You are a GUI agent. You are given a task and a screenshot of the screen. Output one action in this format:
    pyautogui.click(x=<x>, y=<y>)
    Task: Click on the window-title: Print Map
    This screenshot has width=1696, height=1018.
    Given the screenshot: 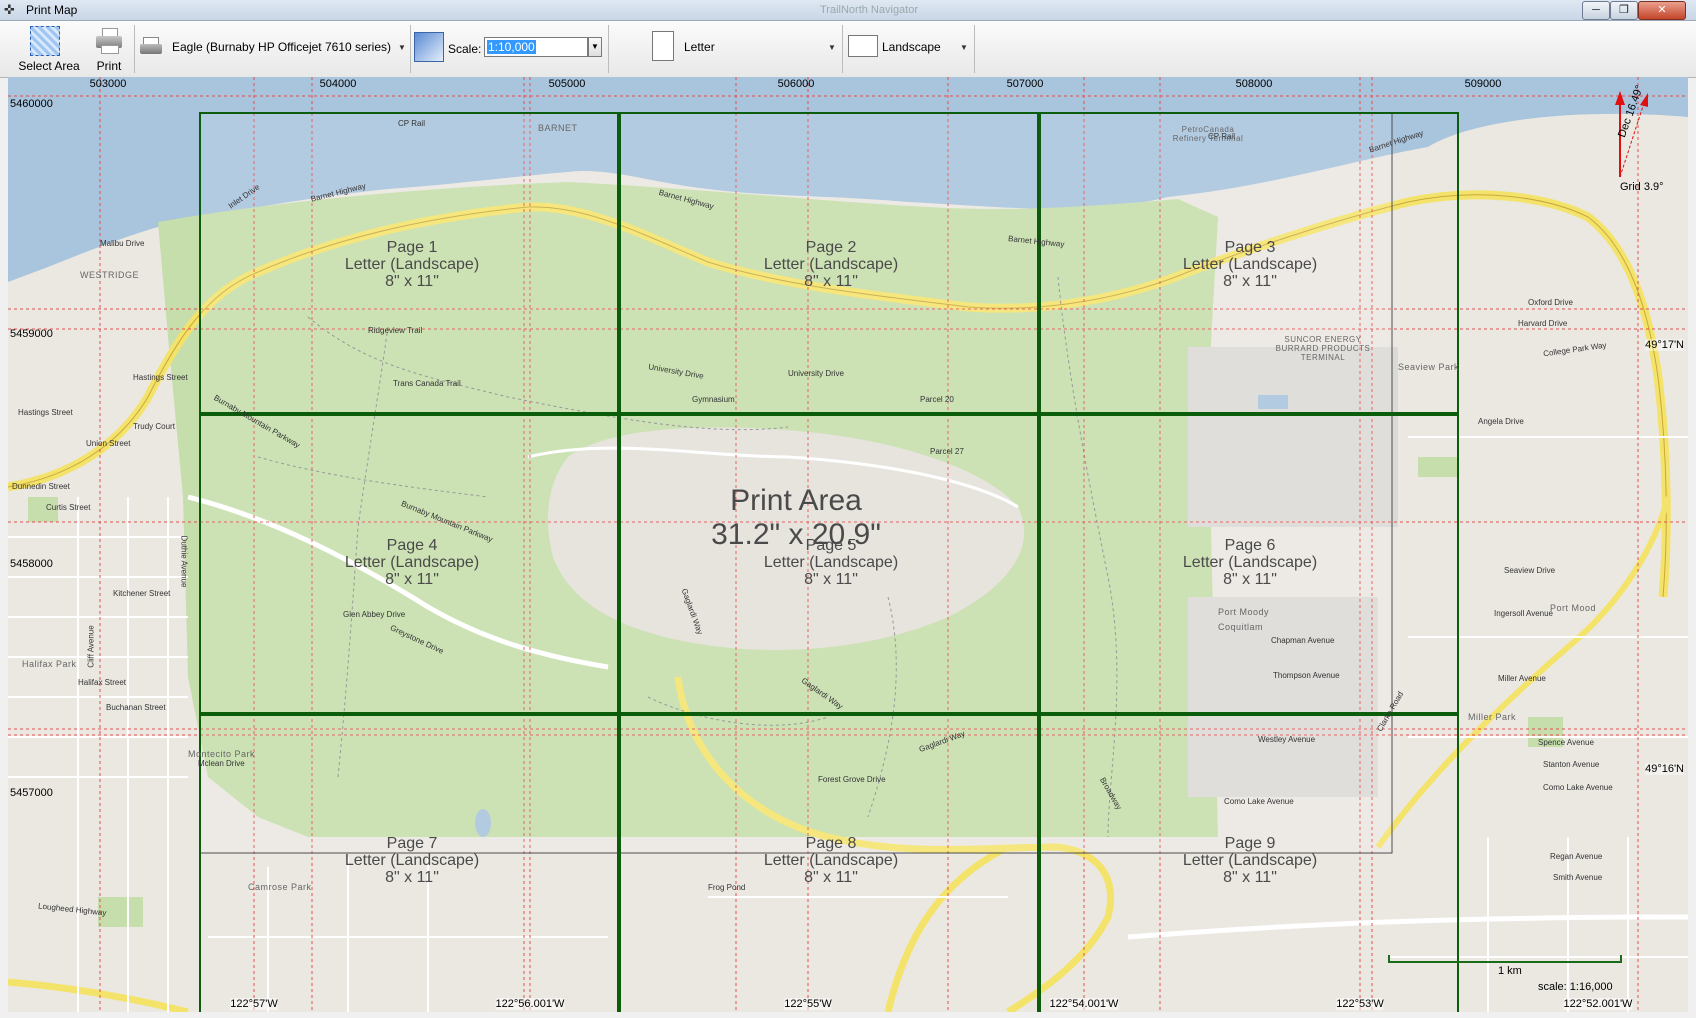 What is the action you would take?
    pyautogui.click(x=52, y=10)
    